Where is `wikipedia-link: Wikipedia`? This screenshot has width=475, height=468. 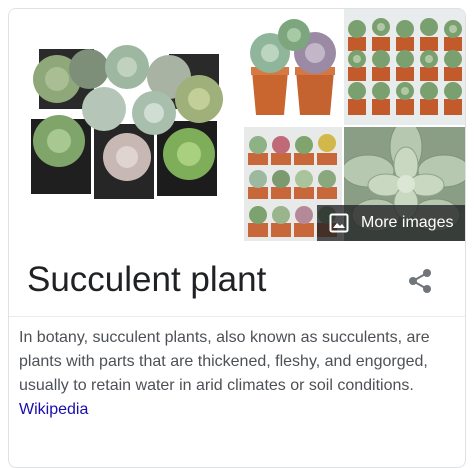 wikipedia-link: Wikipedia is located at coordinates (53, 409).